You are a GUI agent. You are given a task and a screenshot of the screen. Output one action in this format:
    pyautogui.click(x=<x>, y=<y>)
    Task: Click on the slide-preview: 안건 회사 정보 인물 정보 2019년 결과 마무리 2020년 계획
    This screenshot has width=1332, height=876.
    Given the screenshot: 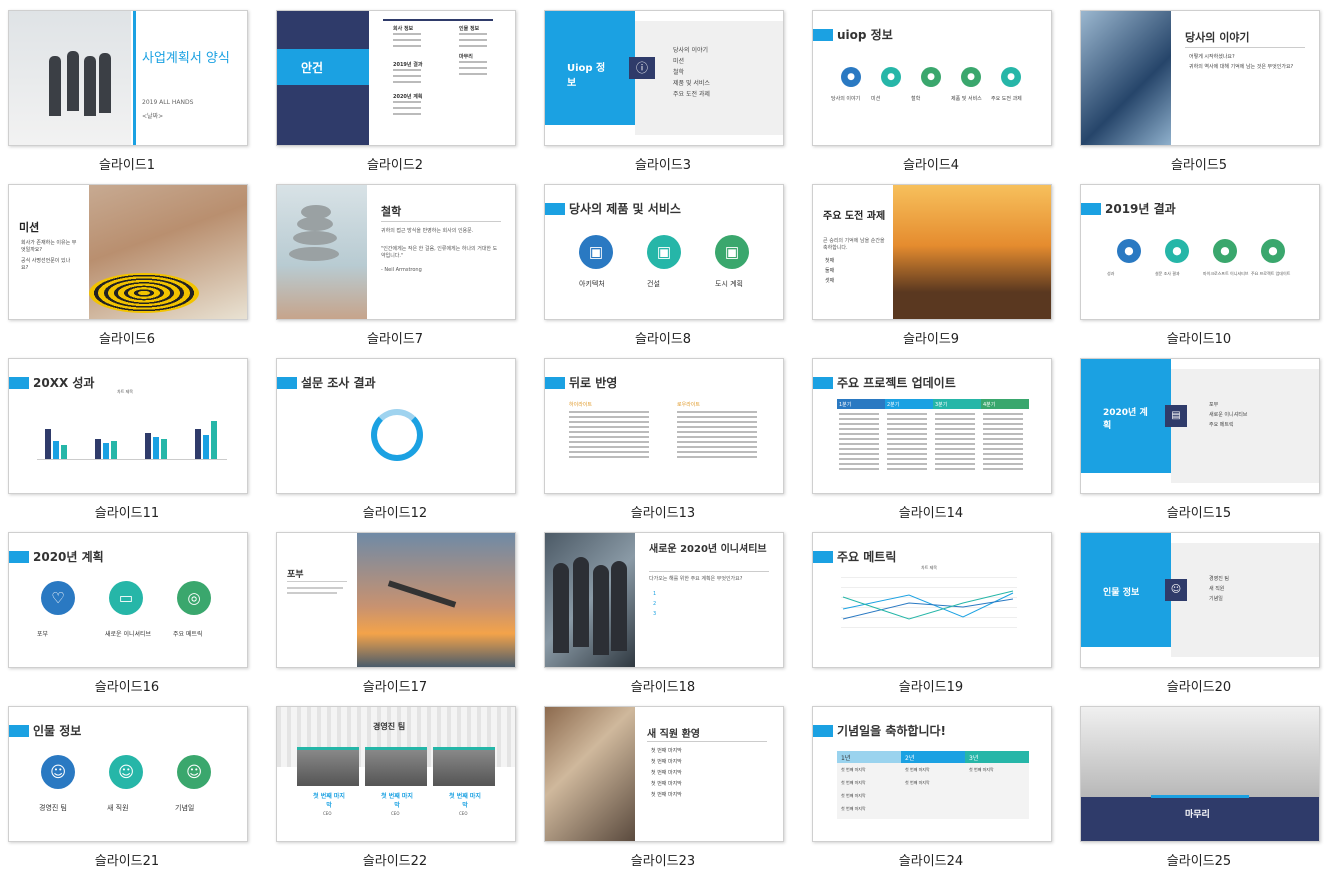 What is the action you would take?
    pyautogui.click(x=396, y=78)
    